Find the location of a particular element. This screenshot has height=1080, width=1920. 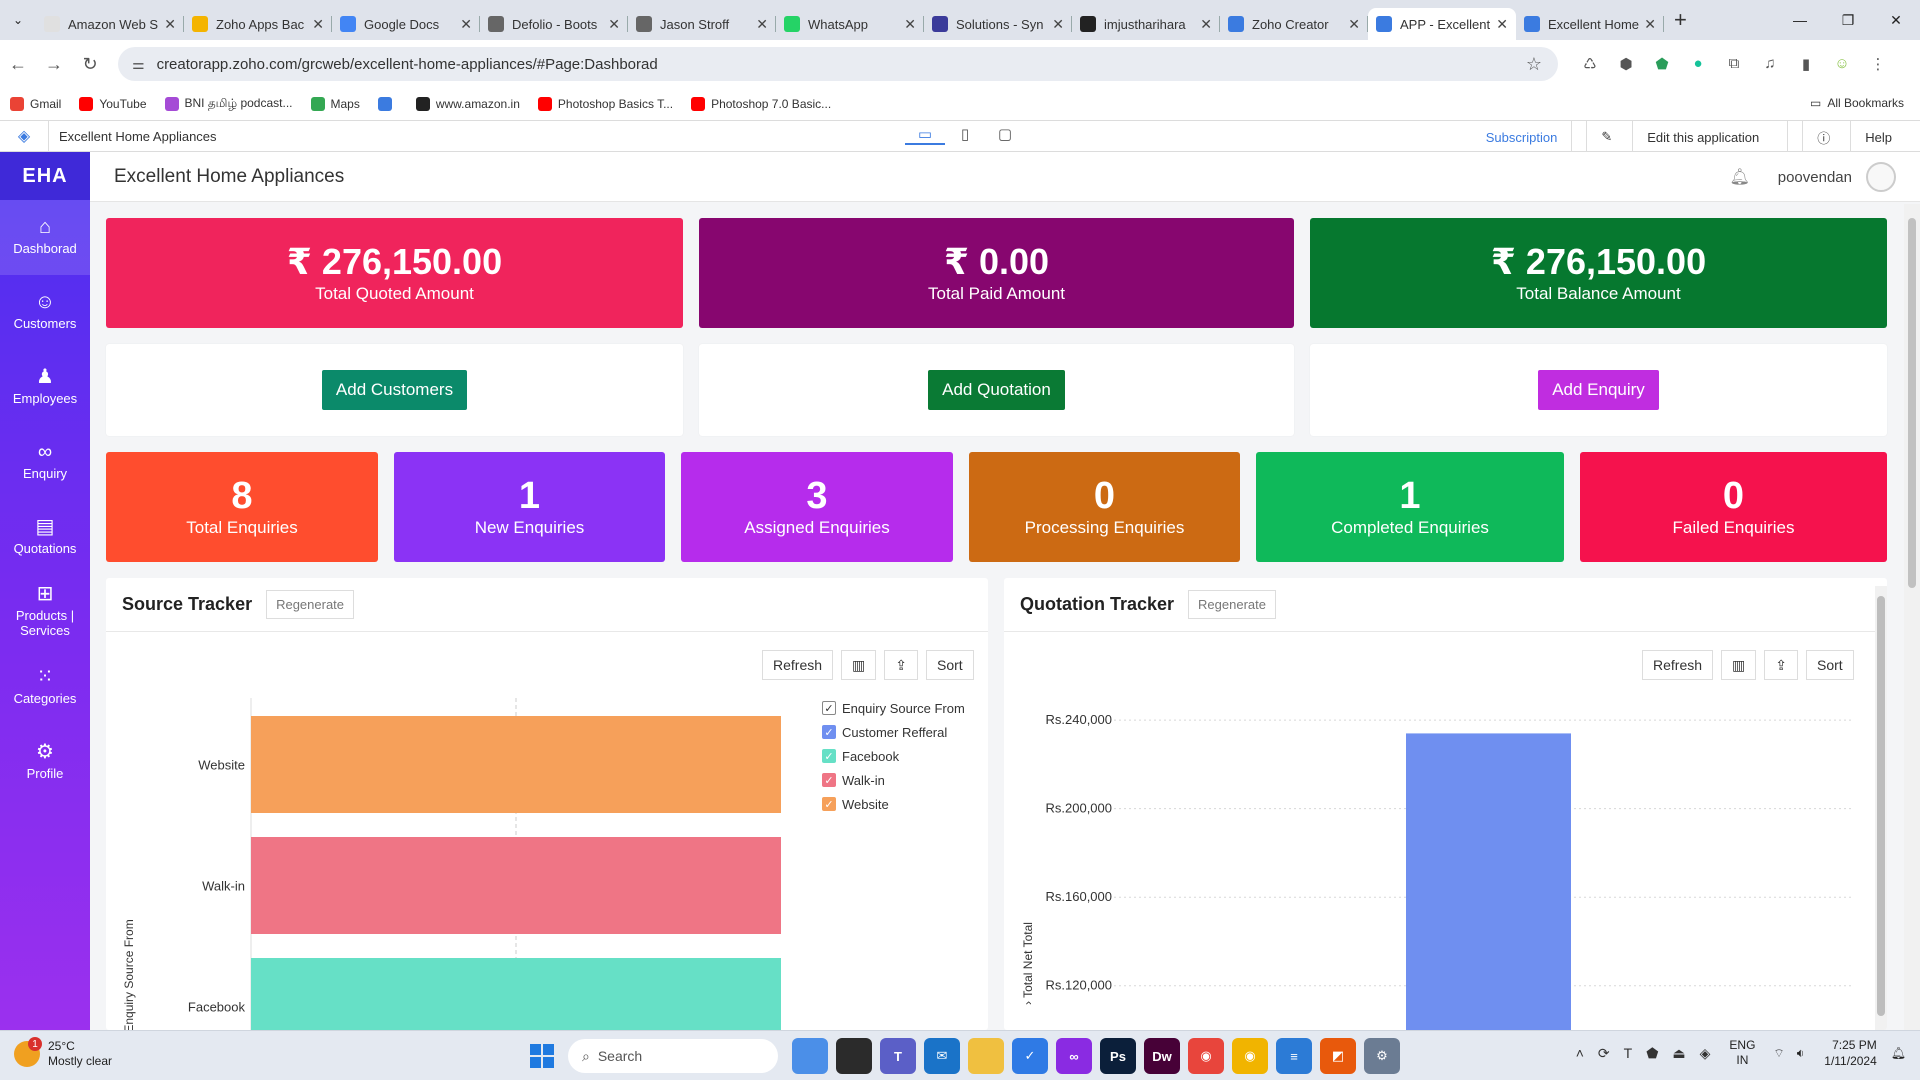

bookmark-item is located at coordinates (387, 104).